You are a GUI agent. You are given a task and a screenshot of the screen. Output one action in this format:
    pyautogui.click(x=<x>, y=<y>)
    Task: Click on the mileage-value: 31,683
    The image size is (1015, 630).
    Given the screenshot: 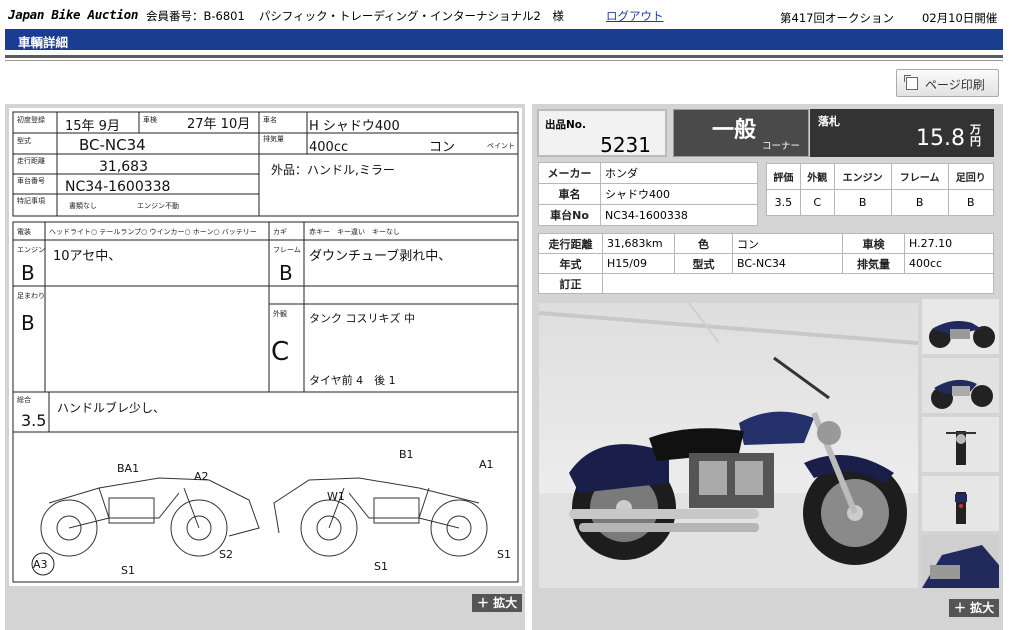 What is the action you would take?
    pyautogui.click(x=123, y=167)
    